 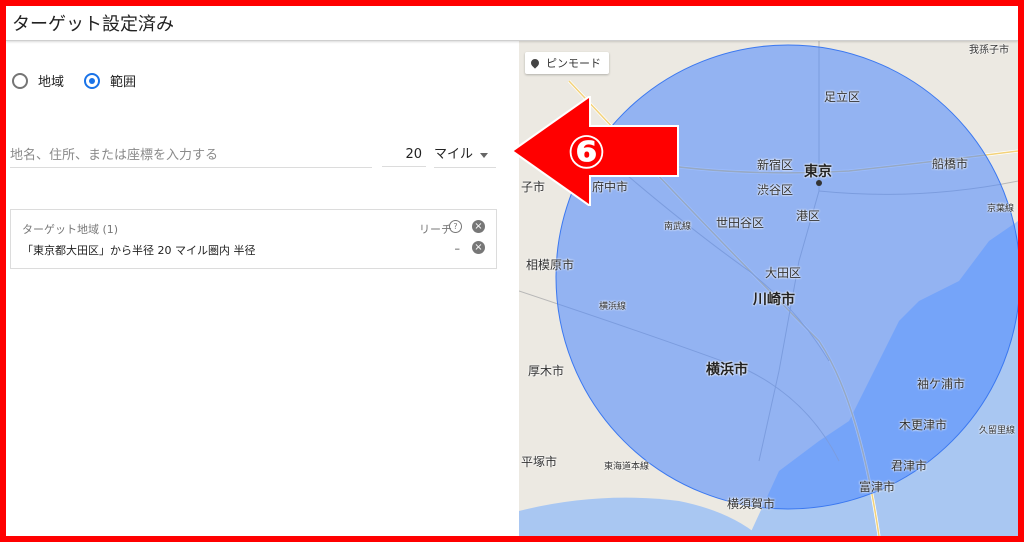 I want to click on pin-mode-button: ピンモード, so click(x=567, y=63).